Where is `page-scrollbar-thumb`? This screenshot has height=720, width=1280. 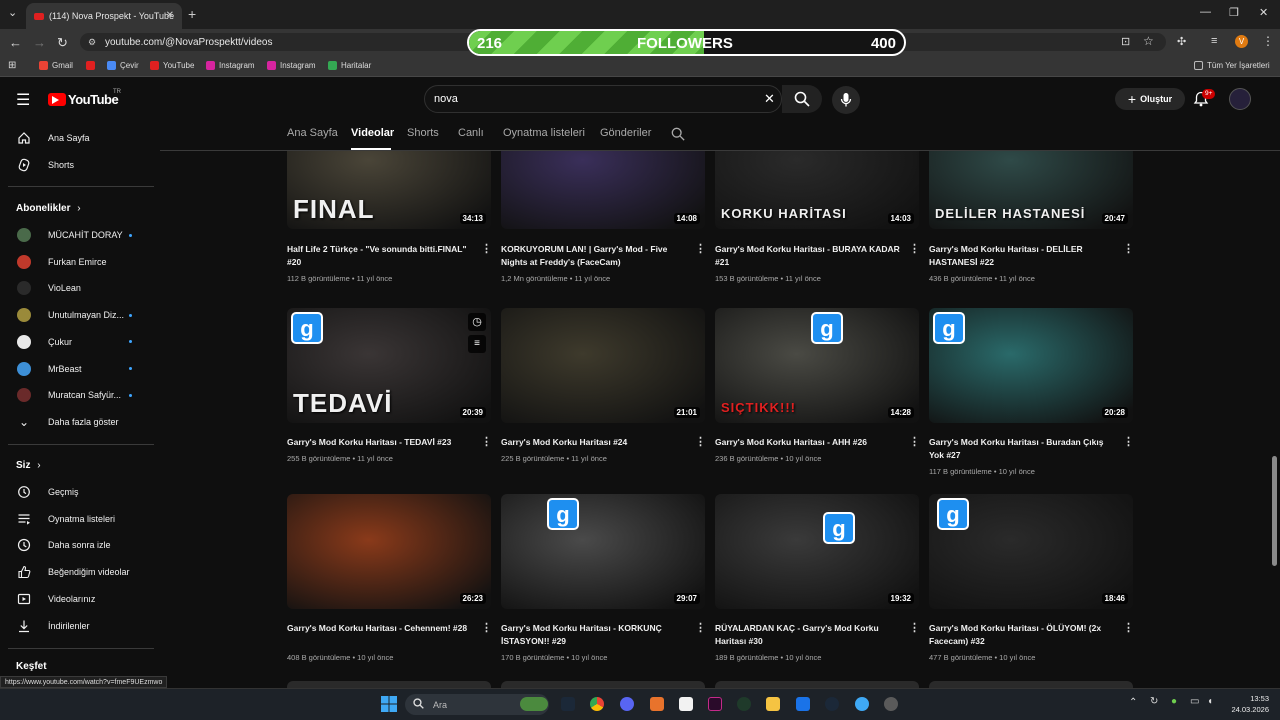
page-scrollbar-thumb is located at coordinates (1274, 511).